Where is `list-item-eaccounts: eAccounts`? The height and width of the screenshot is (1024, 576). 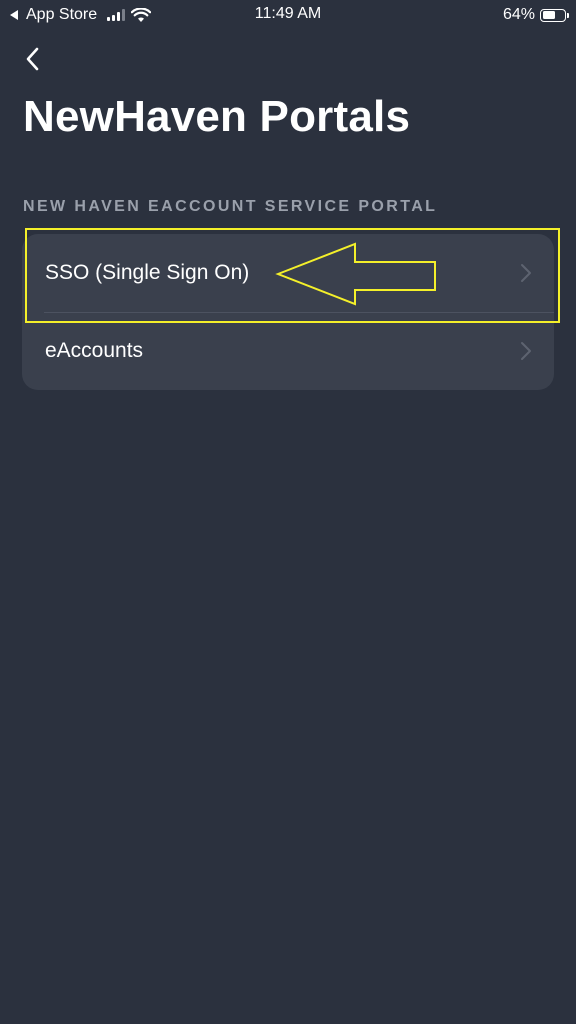
list-item-eaccounts: eAccounts is located at coordinates (288, 351).